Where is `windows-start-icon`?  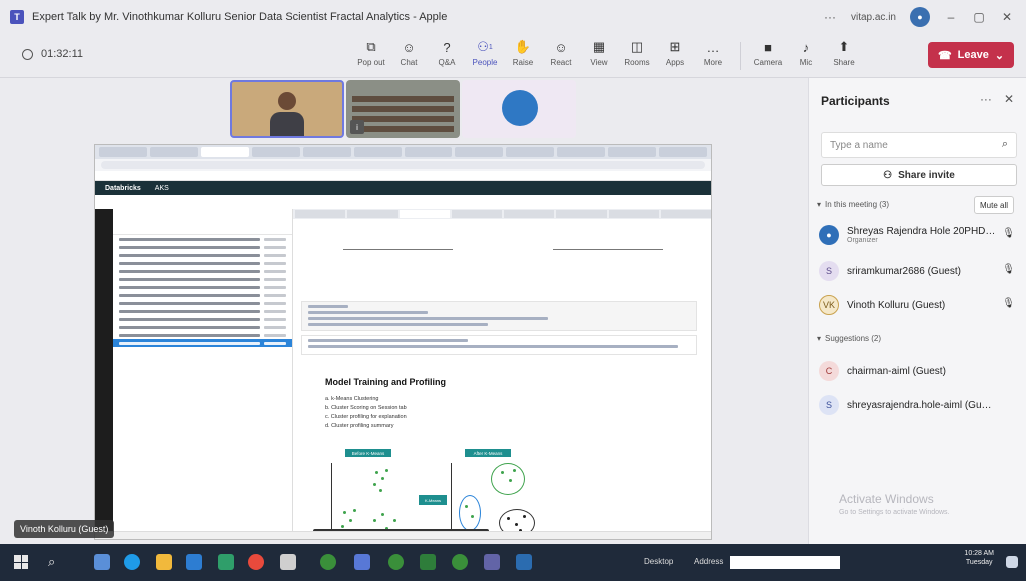 windows-start-icon is located at coordinates (21, 562).